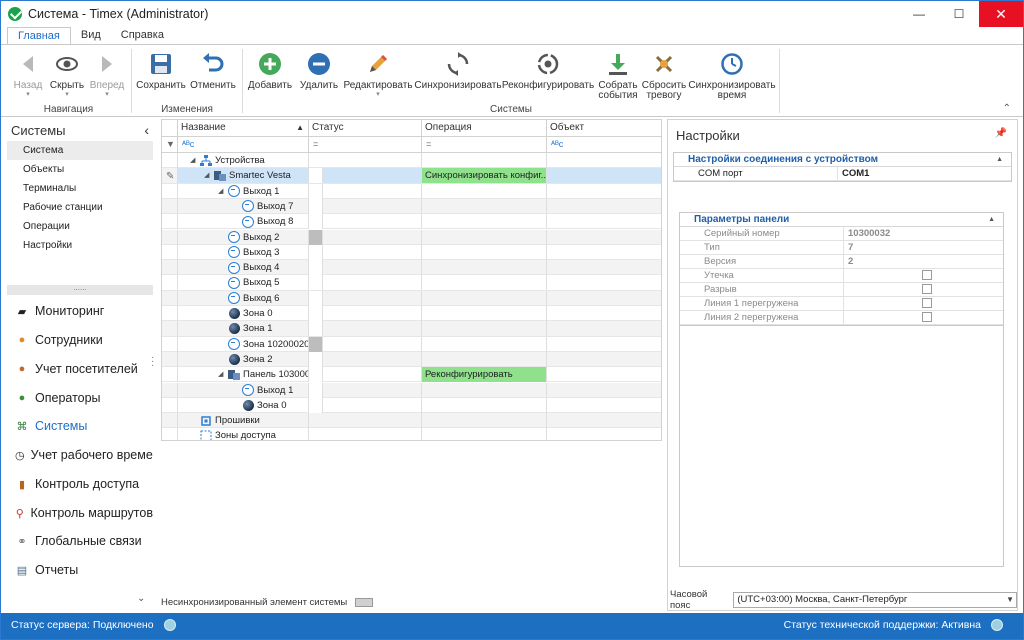  I want to click on save-button: Сохранить, so click(161, 69).